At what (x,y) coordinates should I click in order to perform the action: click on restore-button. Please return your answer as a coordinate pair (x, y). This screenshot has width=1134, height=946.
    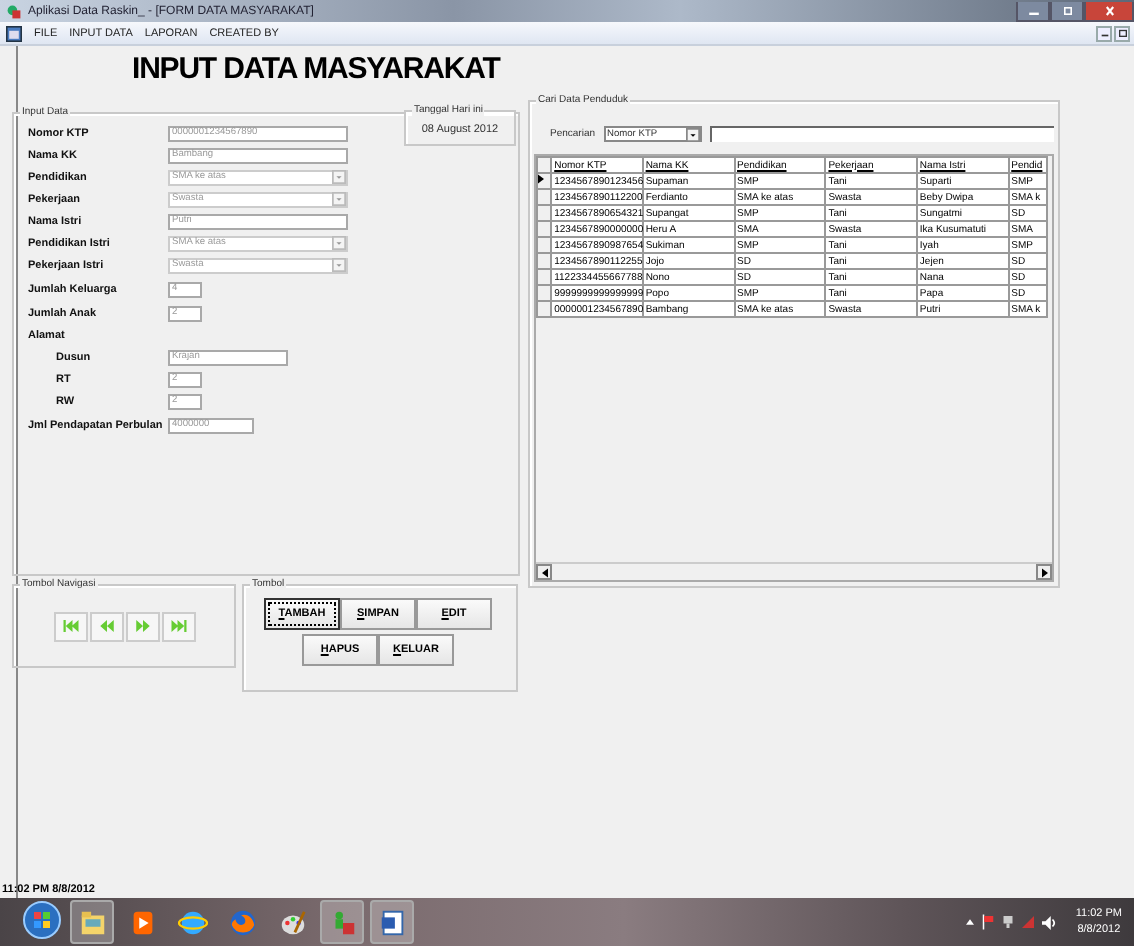
    Looking at the image, I should click on (1122, 33).